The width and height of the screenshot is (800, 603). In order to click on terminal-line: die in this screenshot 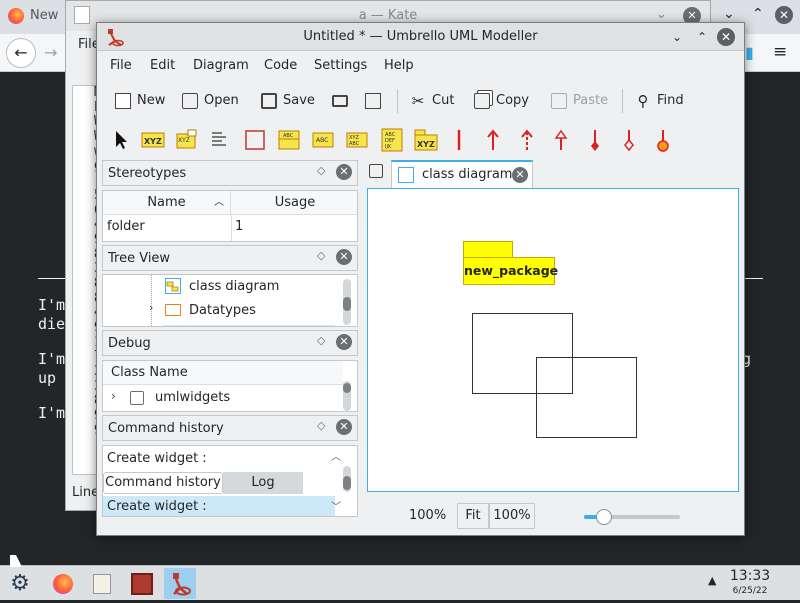, I will do `click(52, 324)`.